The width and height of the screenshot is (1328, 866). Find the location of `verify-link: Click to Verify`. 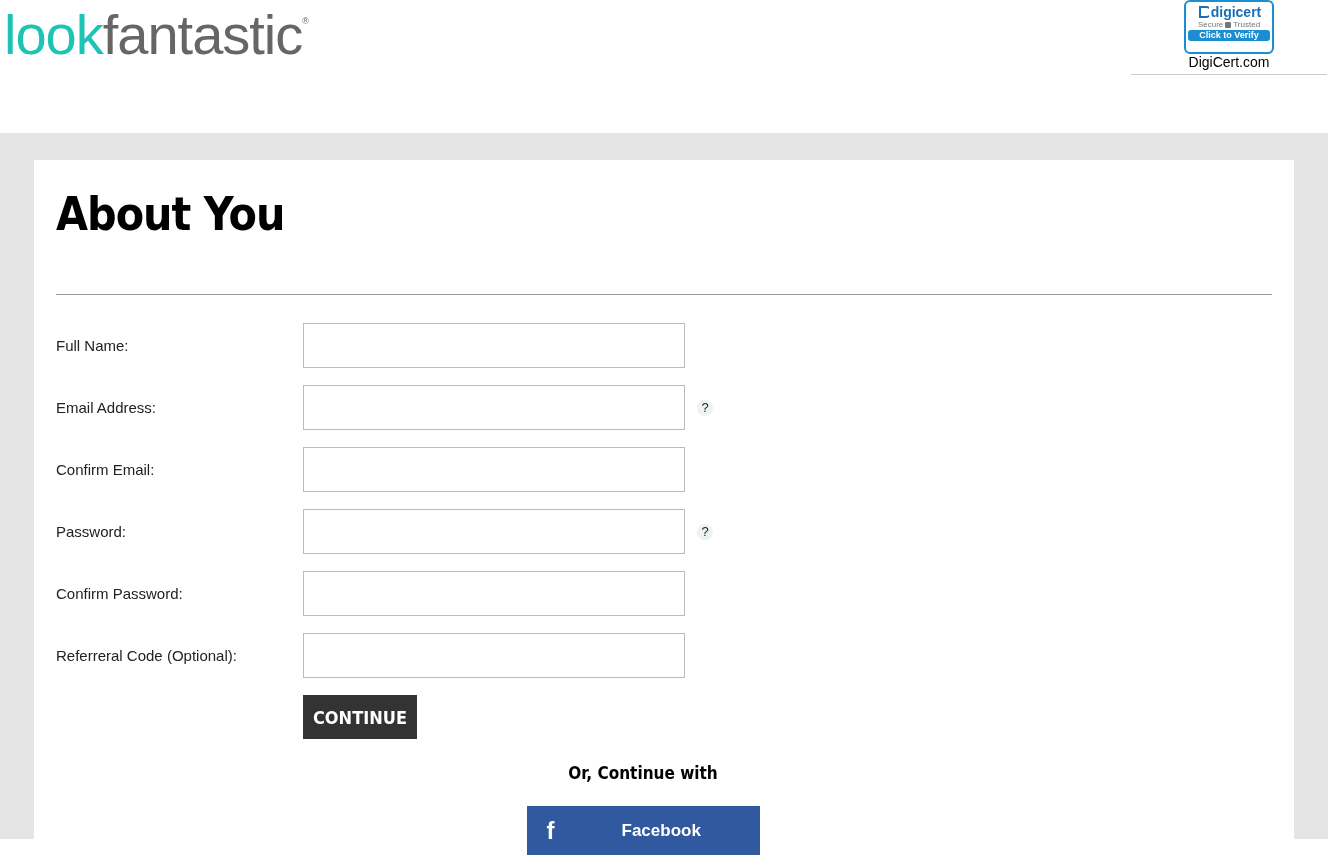

verify-link: Click to Verify is located at coordinates (1229, 35).